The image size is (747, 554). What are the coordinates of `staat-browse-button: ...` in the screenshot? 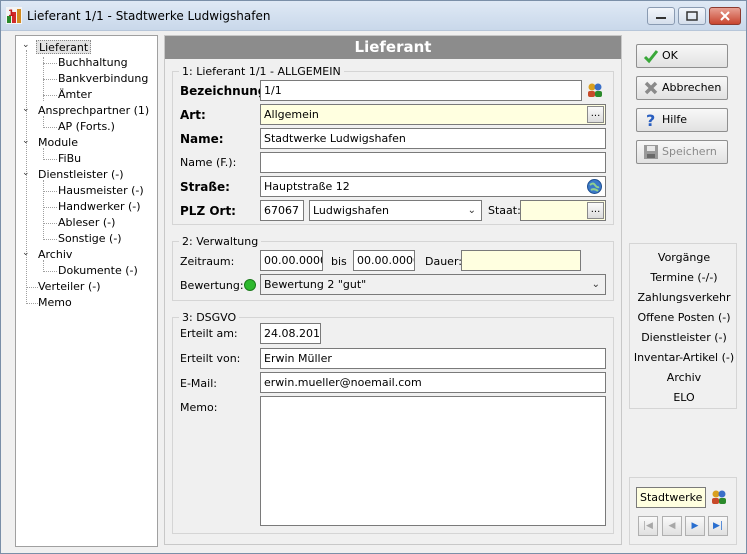 It's located at (595, 210).